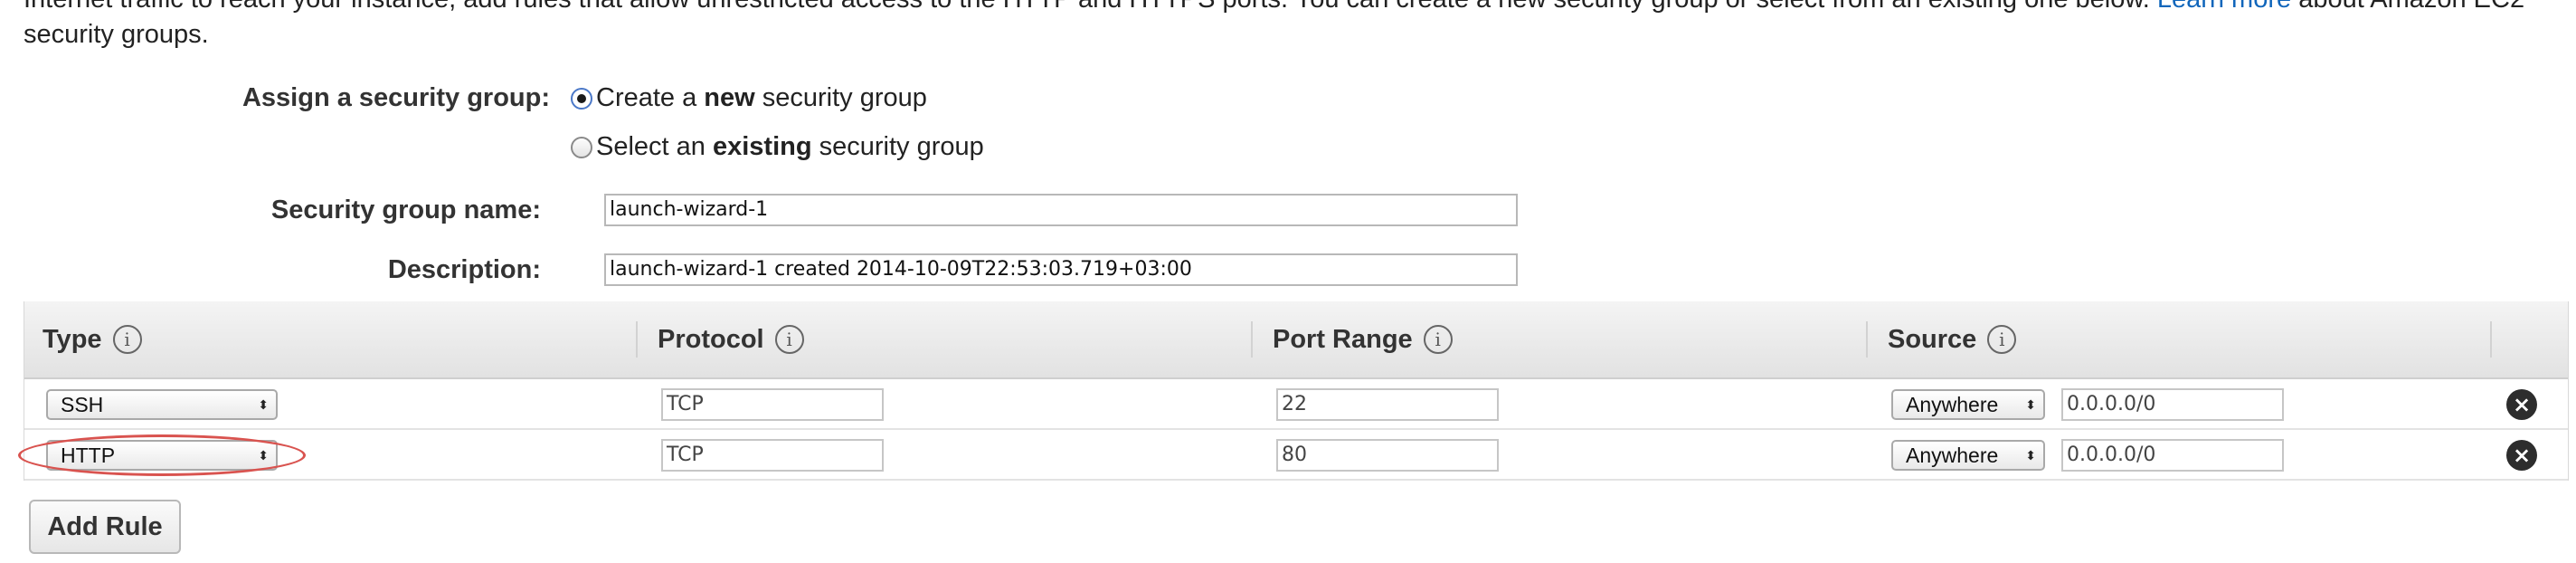 The height and width of the screenshot is (563, 2576). I want to click on header-port-range-label: Port Range, so click(1343, 339).